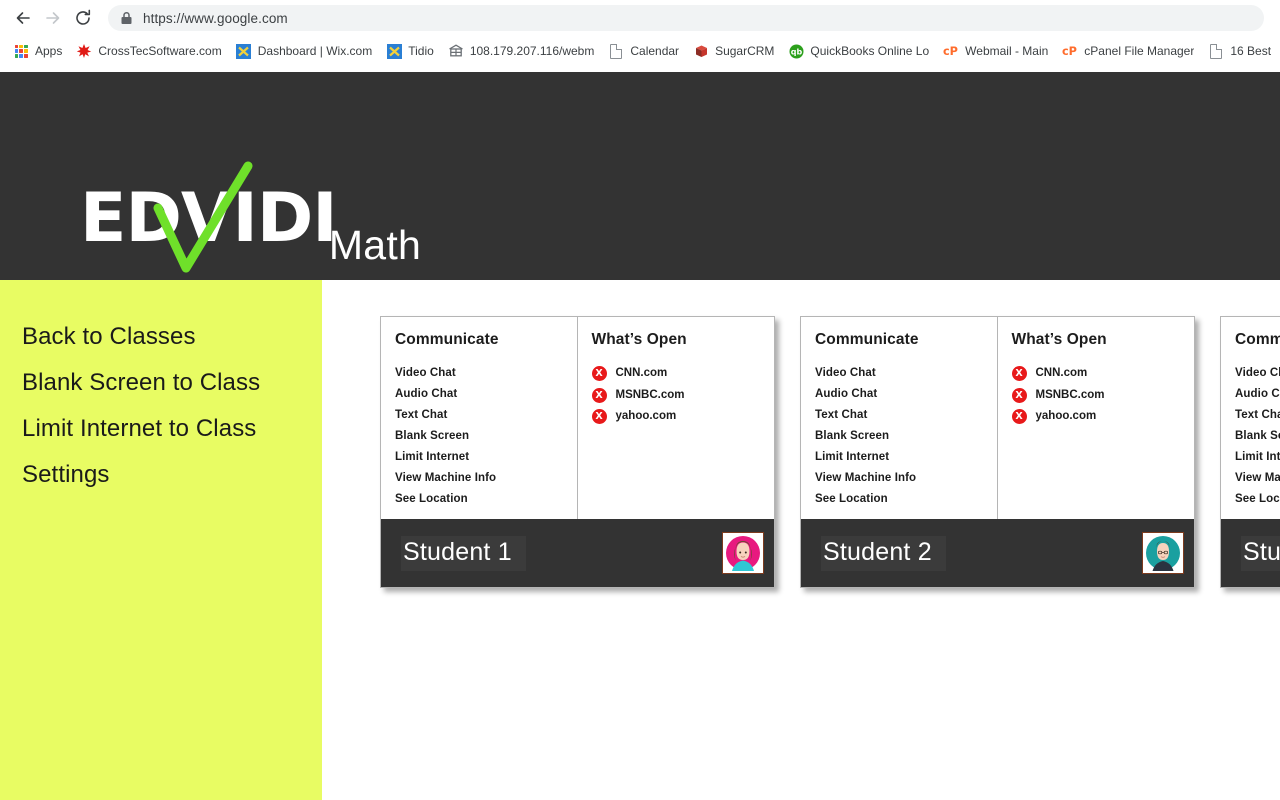  I want to click on student-card-footer: Student 3, so click(1250, 553).